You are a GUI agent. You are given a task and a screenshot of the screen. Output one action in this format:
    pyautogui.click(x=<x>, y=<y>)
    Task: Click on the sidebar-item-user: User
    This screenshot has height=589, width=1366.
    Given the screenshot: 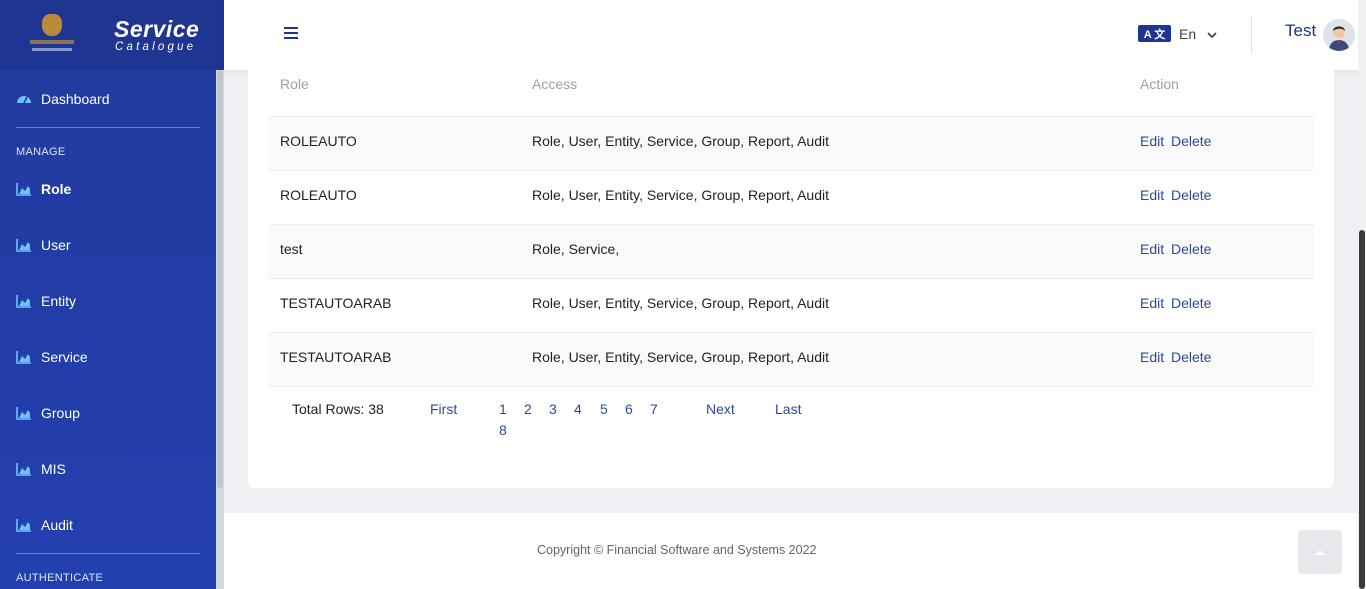 What is the action you would take?
    pyautogui.click(x=43, y=245)
    